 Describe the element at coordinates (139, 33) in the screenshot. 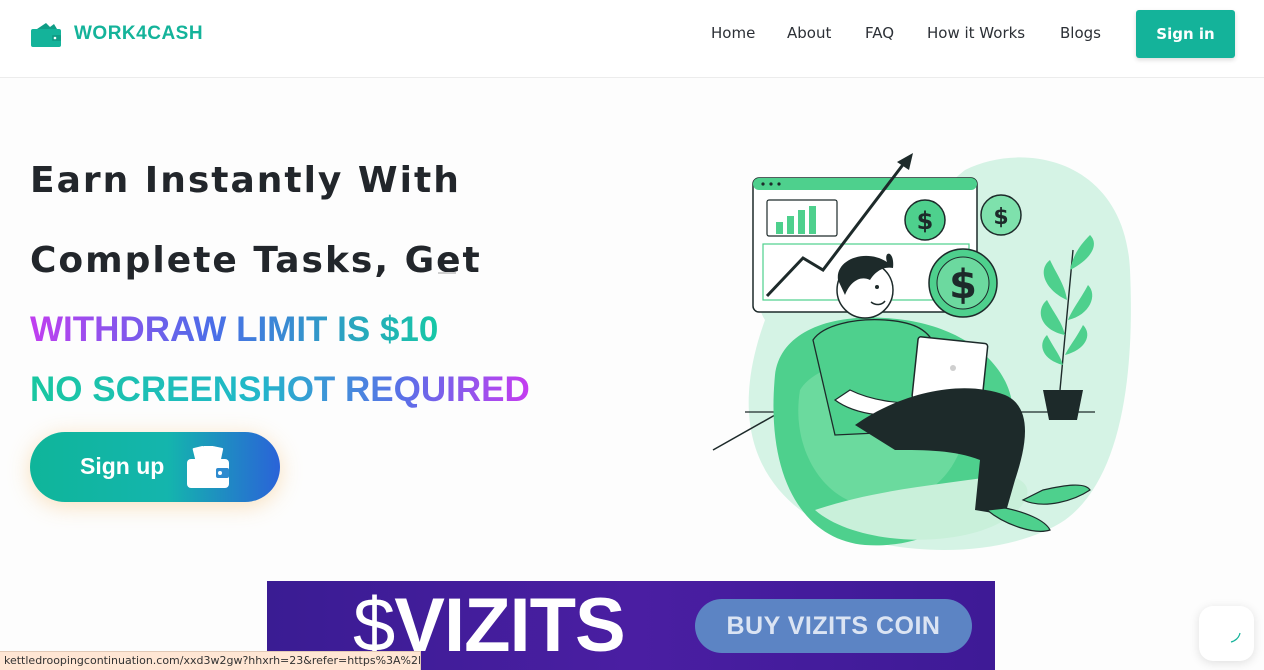

I see `brand-name: WORK4CASH` at that location.